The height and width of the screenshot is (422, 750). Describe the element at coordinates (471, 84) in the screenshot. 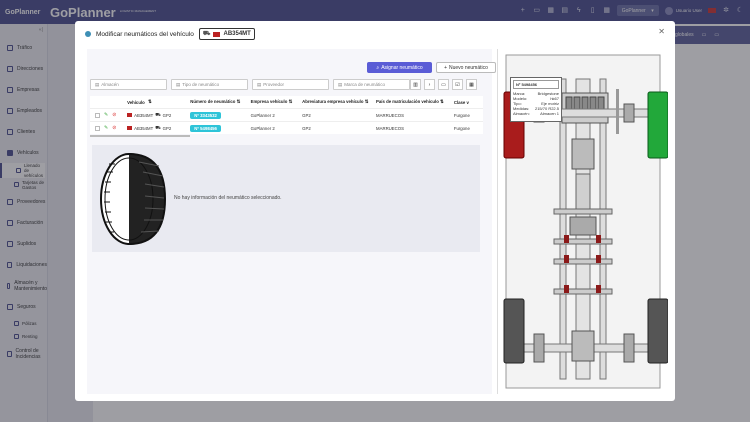

I see `table-icon: ▦` at that location.